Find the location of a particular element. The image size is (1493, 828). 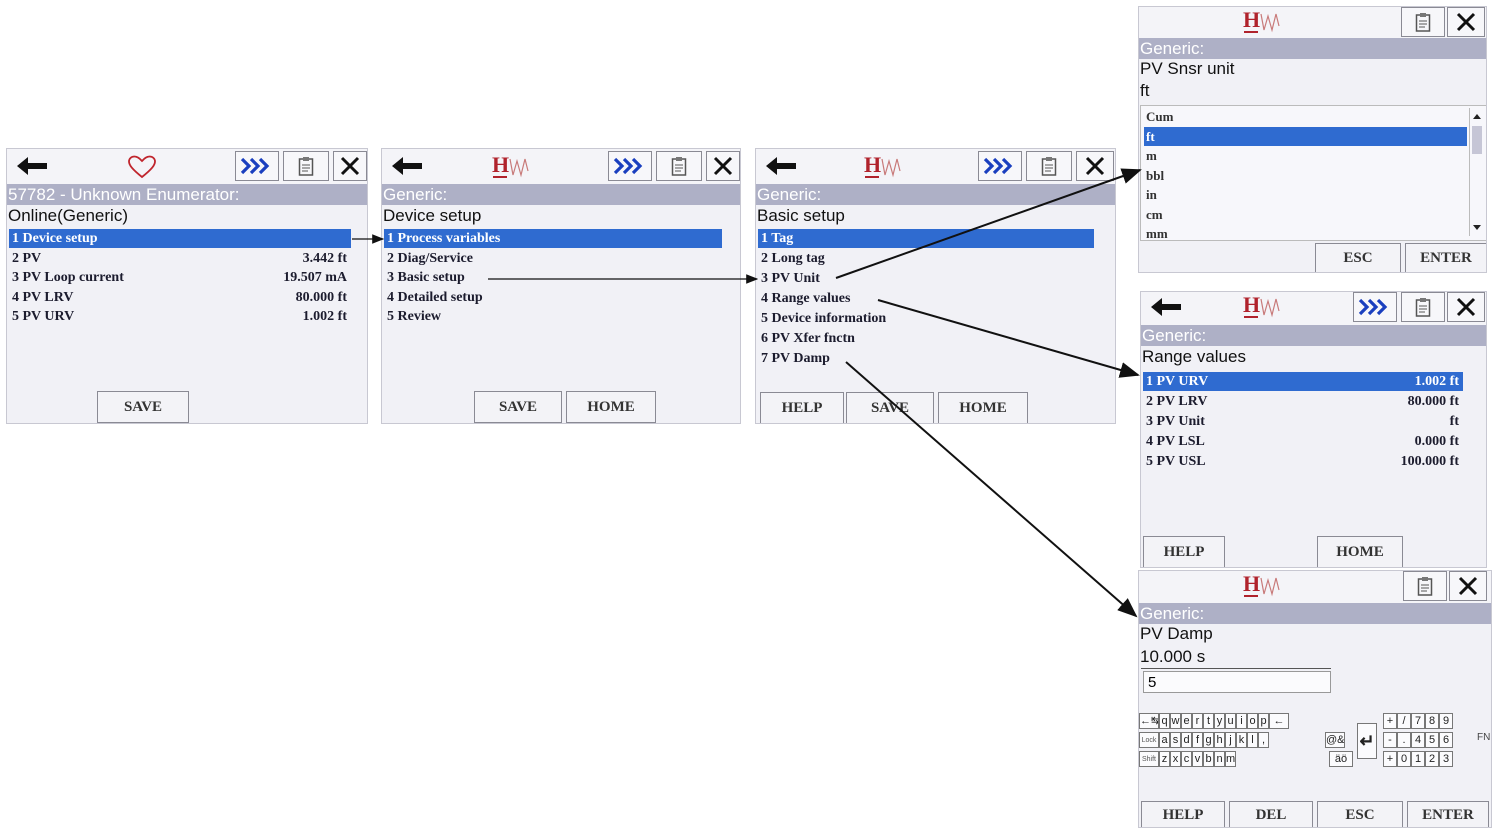

arrow-range-values is located at coordinates (1008, 338).